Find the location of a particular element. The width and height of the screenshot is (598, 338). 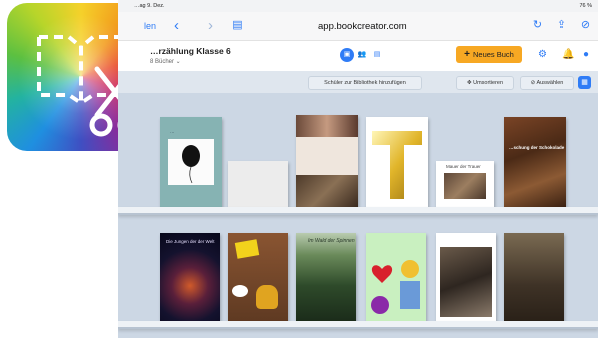

book-chocolate-cat is located at coordinates (258, 277).